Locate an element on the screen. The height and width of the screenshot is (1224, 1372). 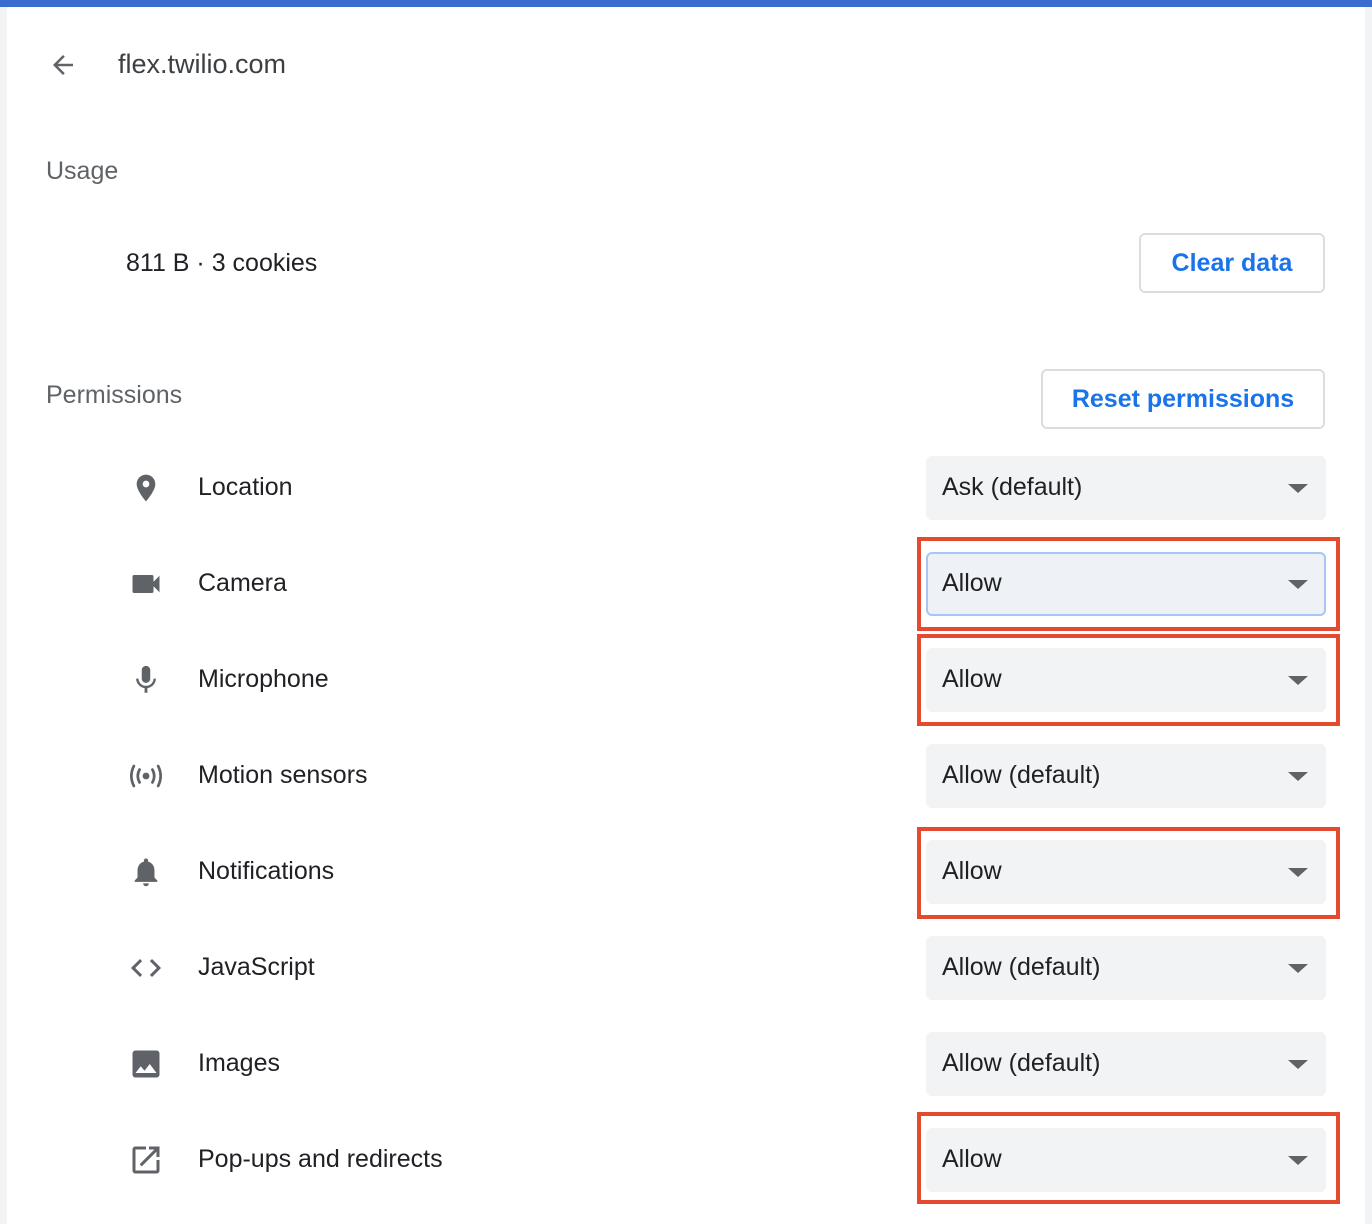
permission-row-microphone: Microphone Allow is located at coordinates (686, 680).